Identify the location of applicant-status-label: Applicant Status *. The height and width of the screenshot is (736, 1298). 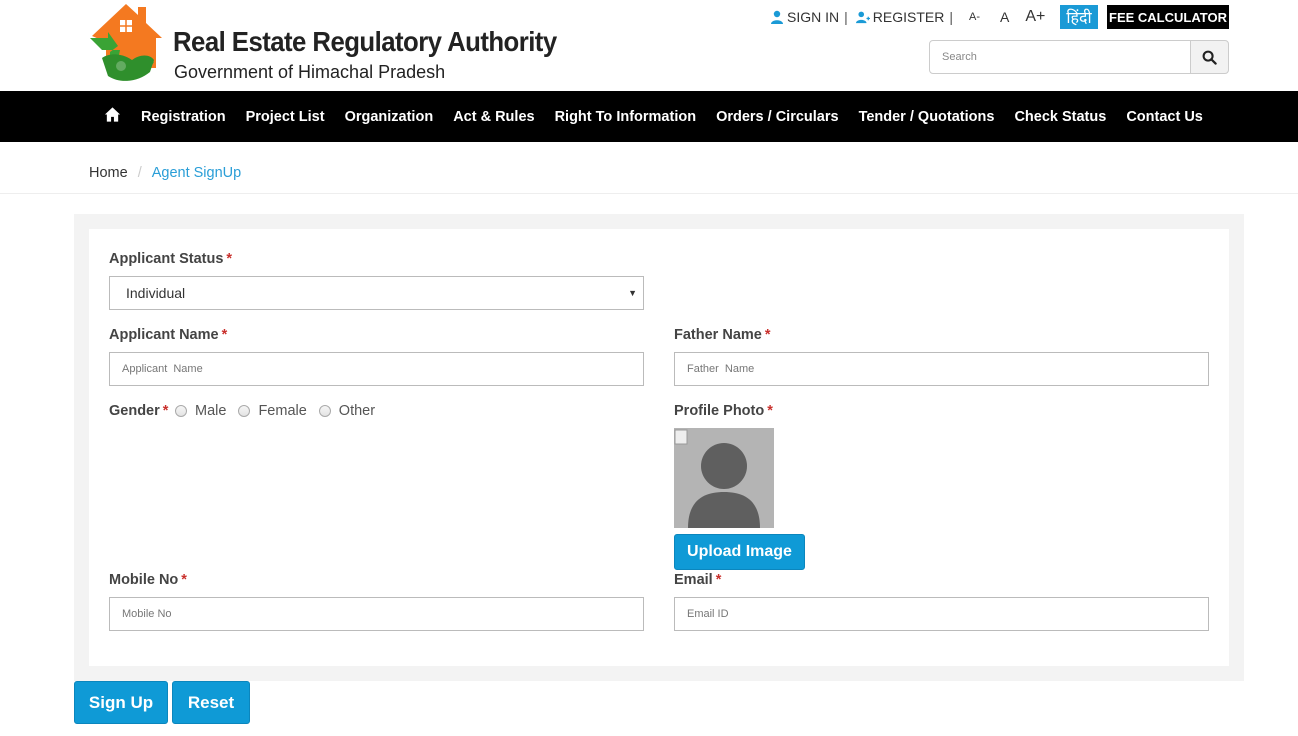
(171, 259).